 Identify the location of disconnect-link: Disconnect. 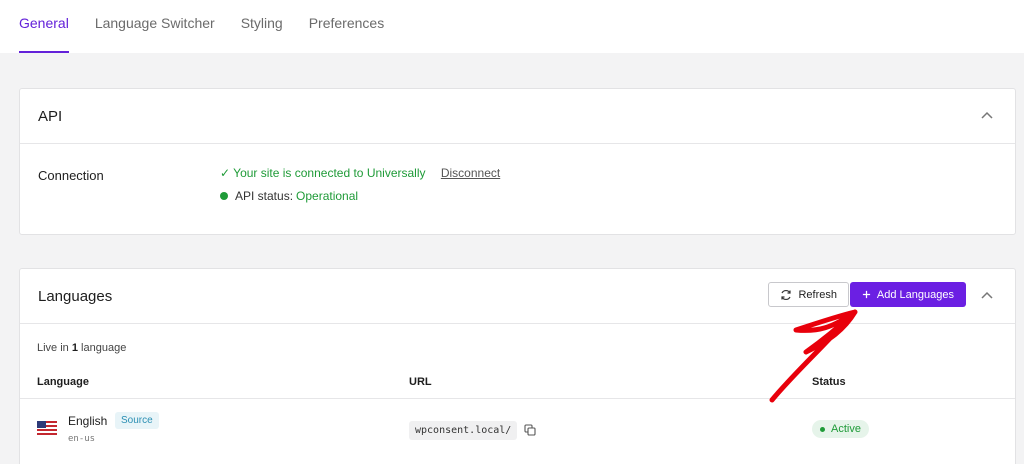
(470, 173).